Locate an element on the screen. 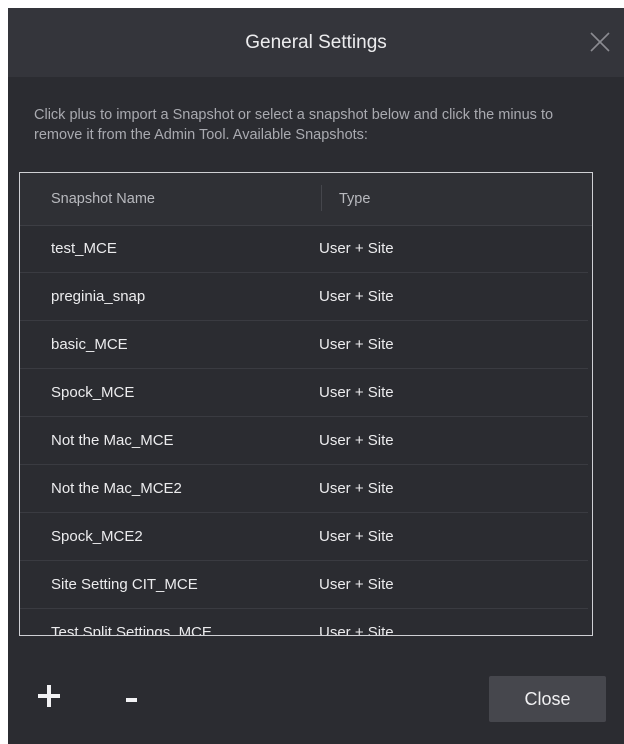  plus-icon is located at coordinates (49, 696).